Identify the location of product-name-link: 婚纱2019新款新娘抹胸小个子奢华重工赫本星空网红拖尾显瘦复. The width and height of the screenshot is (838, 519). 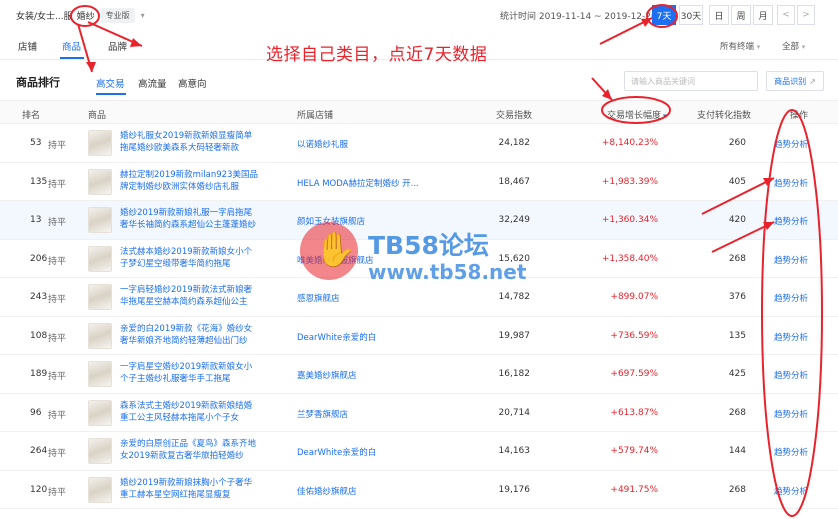
(190, 490).